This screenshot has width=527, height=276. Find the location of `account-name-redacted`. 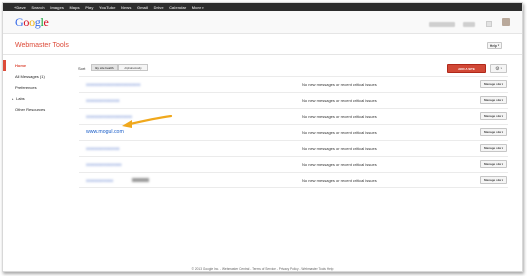

account-name-redacted is located at coordinates (442, 24).